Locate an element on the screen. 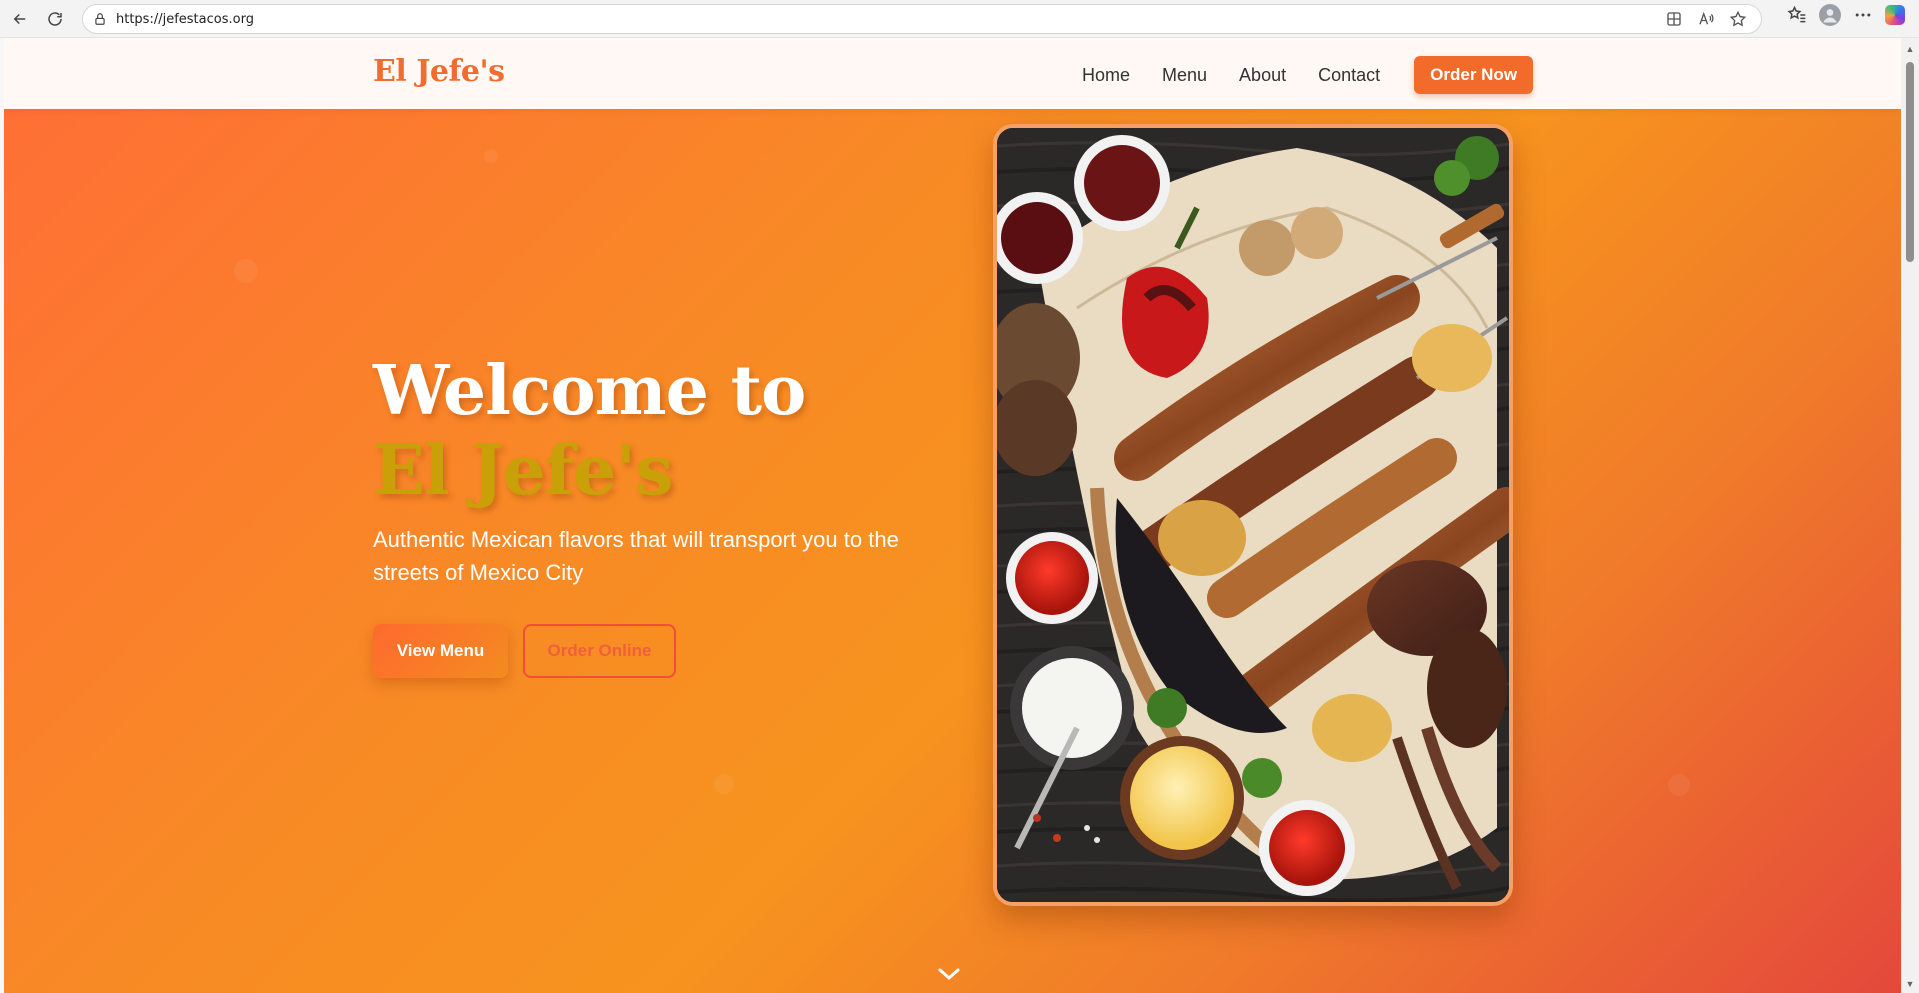 The height and width of the screenshot is (993, 1919). page-scrollbar: ▲ ▼ is located at coordinates (1910, 515).